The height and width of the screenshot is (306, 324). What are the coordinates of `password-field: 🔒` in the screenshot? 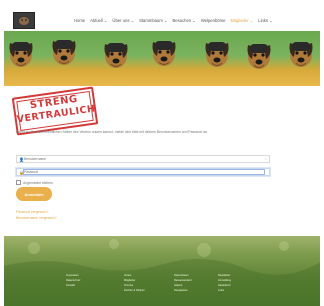 It's located at (143, 172).